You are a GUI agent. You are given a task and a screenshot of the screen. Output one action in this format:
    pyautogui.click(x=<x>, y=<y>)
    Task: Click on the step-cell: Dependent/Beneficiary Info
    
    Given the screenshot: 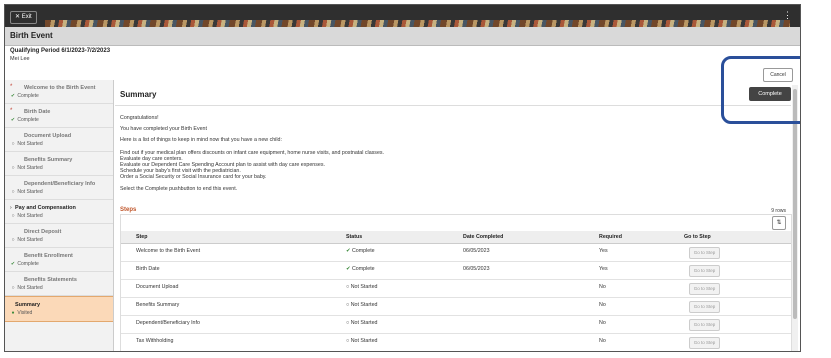 What is the action you would take?
    pyautogui.click(x=168, y=323)
    